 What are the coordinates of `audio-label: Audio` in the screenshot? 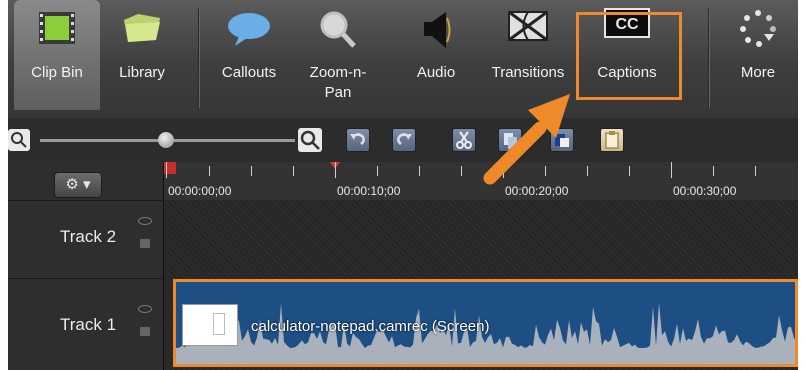 It's located at (436, 72).